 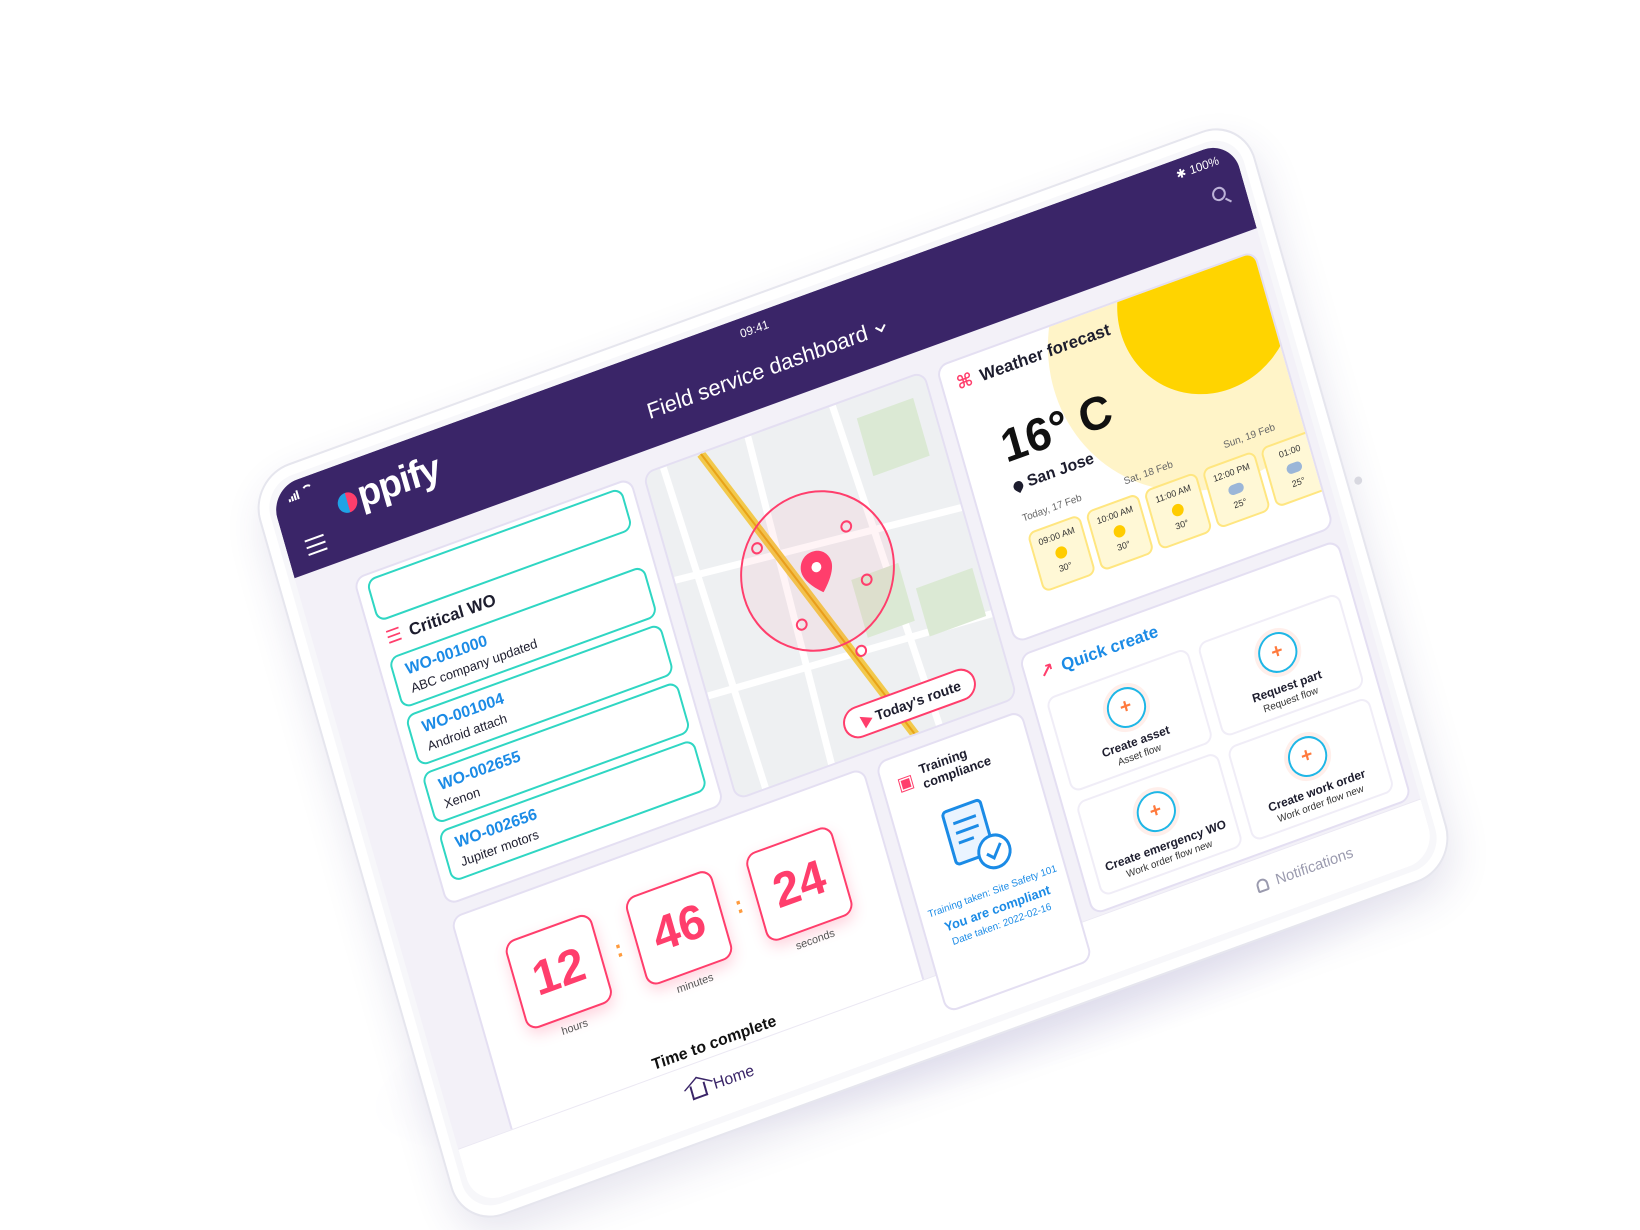 I want to click on battery-status: ✱ 100%, so click(x=1198, y=167).